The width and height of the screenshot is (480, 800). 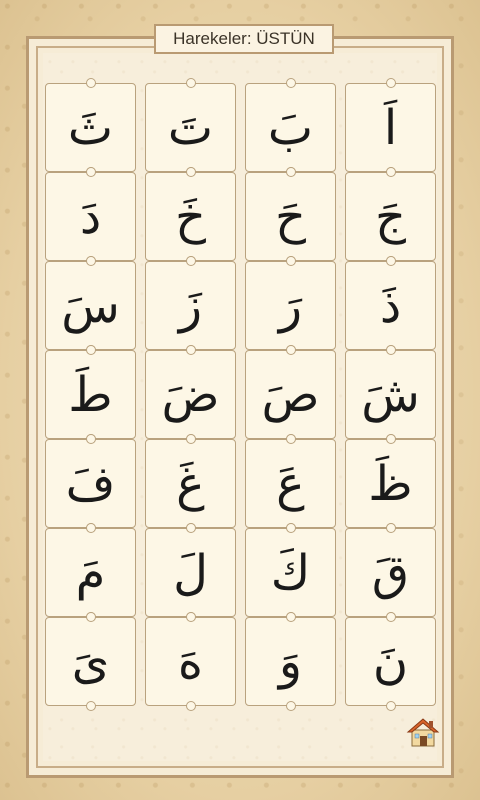 I want to click on letter-glyph: زَ, so click(x=190, y=305).